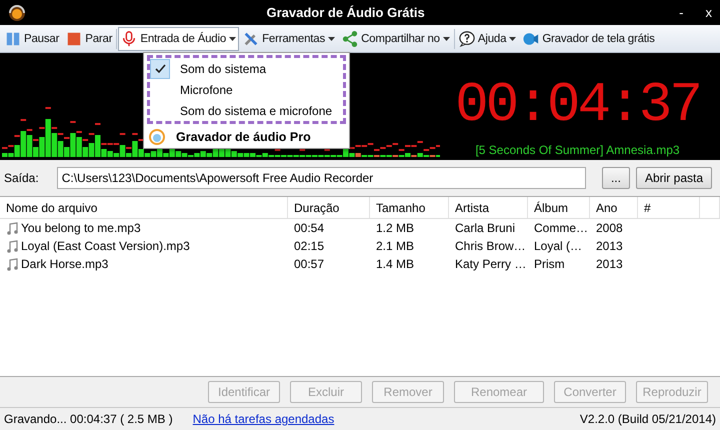  I want to click on toolbar-button: Parar, so click(89, 38).